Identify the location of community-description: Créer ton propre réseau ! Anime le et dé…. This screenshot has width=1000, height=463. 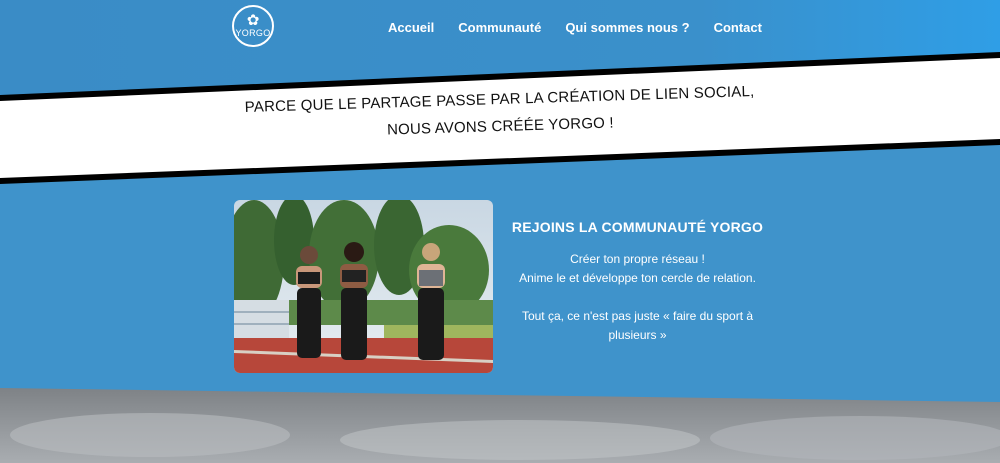
(637, 297).